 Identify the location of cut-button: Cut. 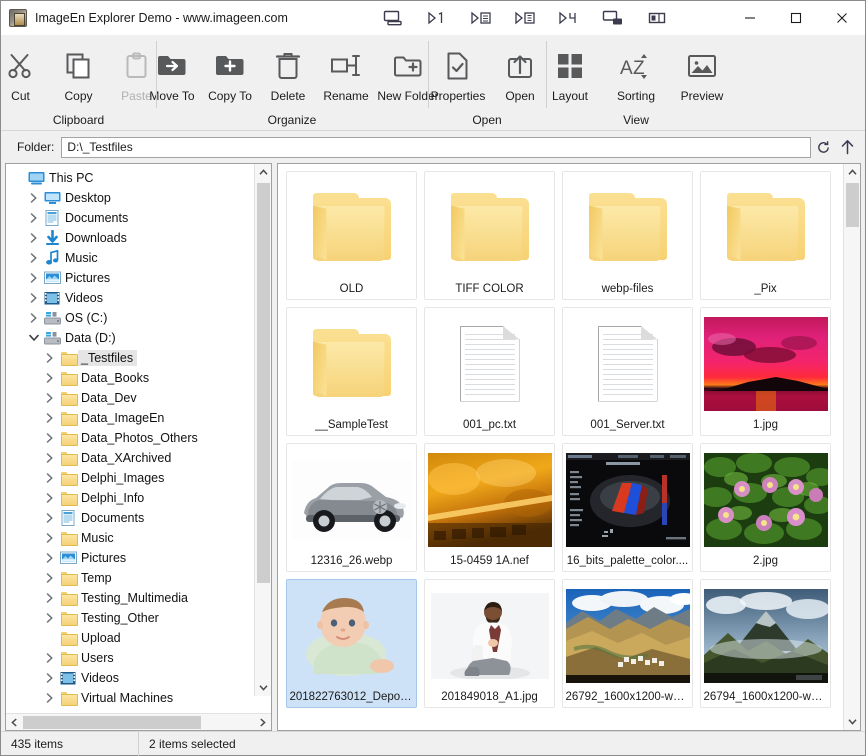
(25, 71).